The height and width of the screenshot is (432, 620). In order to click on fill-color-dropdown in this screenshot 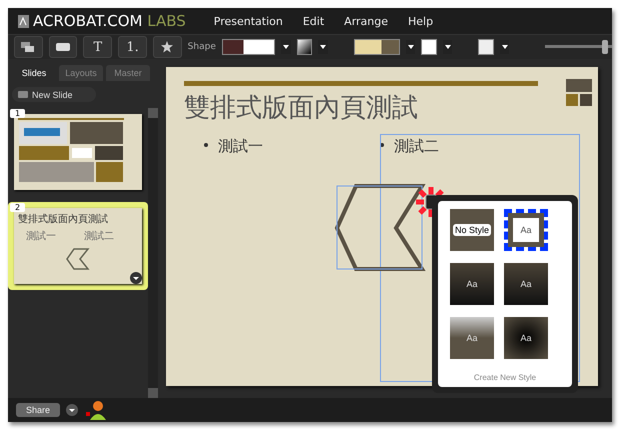, I will do `click(249, 47)`.